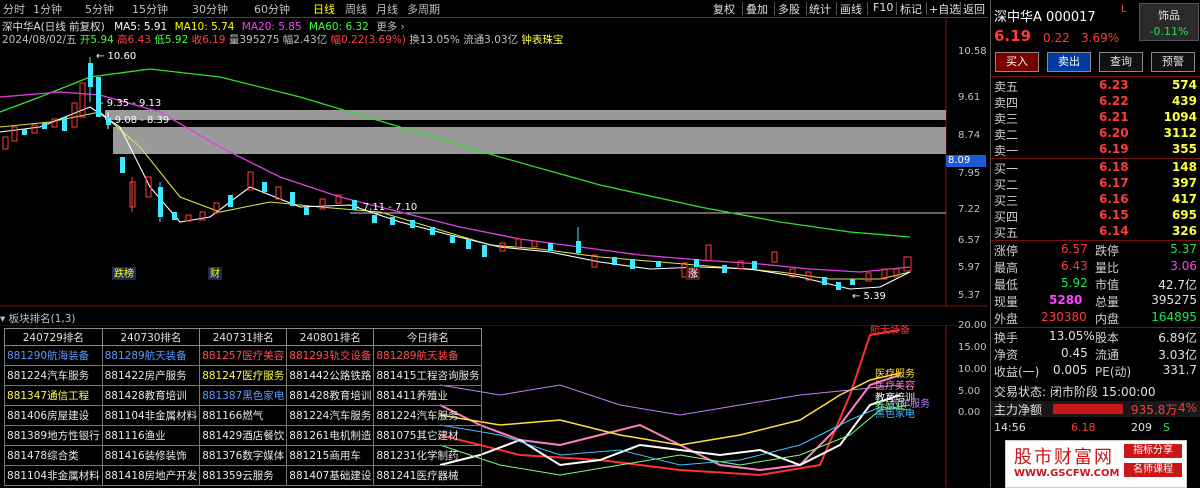 The image size is (1200, 488). What do you see at coordinates (243, 395) in the screenshot?
I see `rank-cell: 881387黑色家电` at bounding box center [243, 395].